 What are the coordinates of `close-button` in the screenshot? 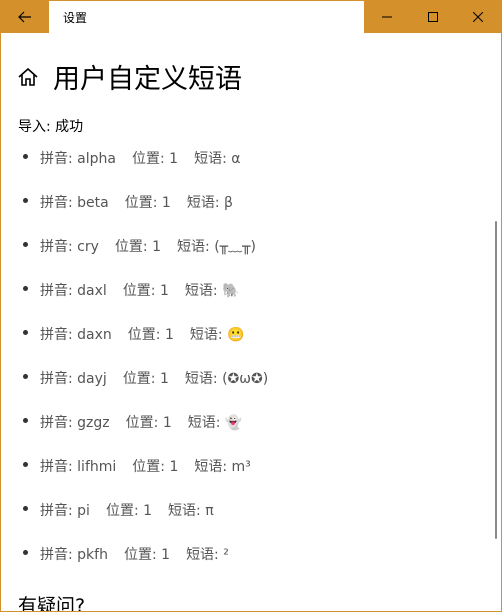 It's located at (478, 17).